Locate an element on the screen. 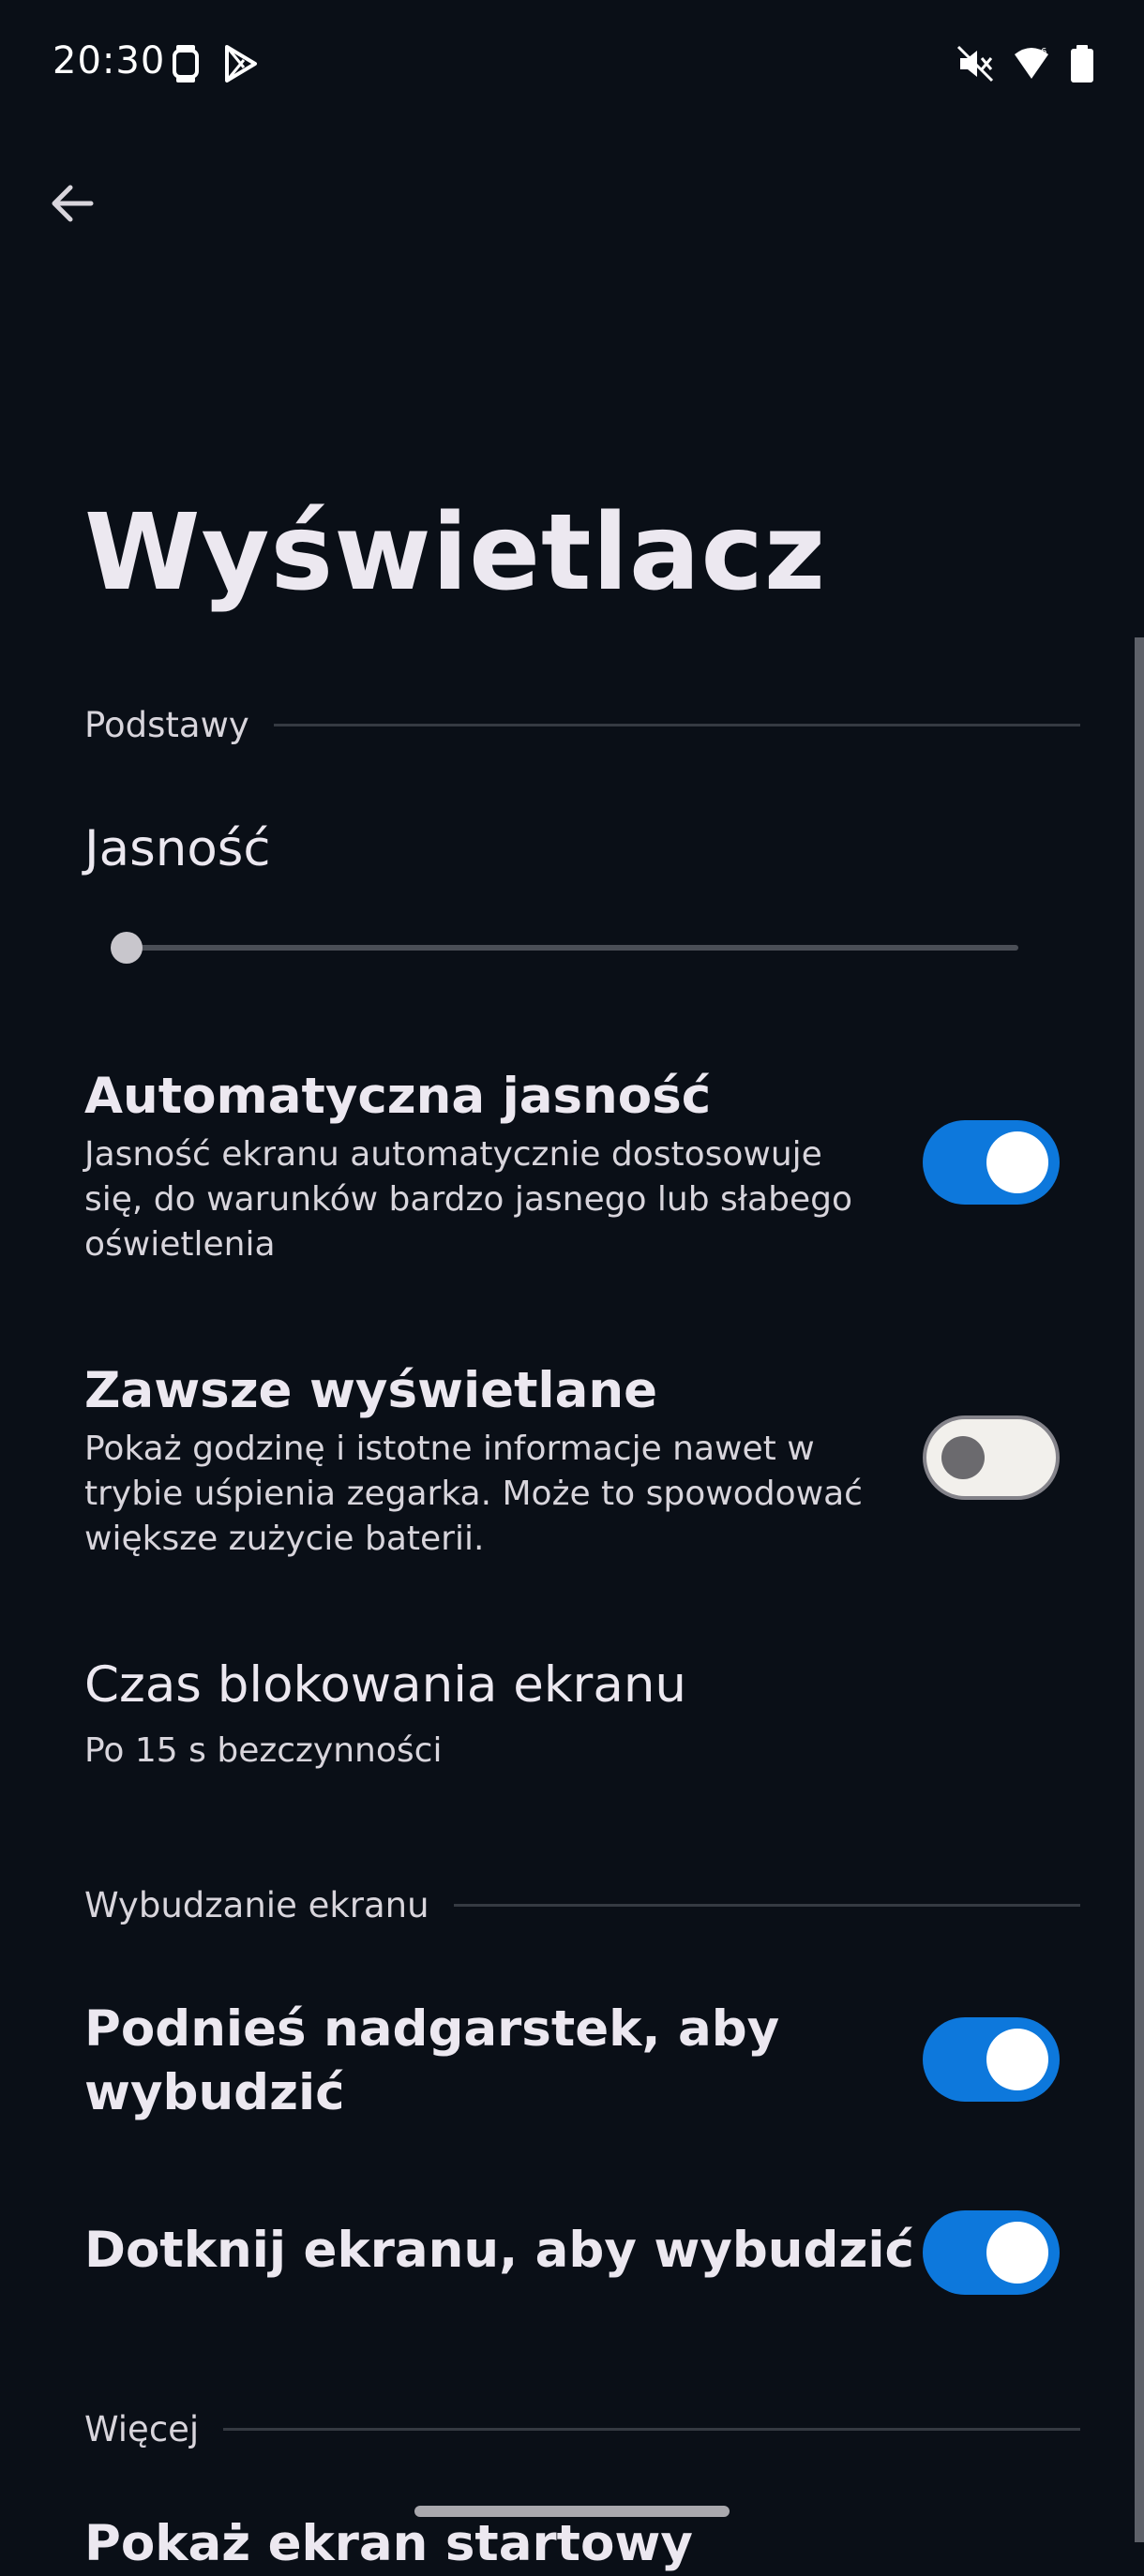 This screenshot has height=2576, width=1144. mute-icon is located at coordinates (975, 64).